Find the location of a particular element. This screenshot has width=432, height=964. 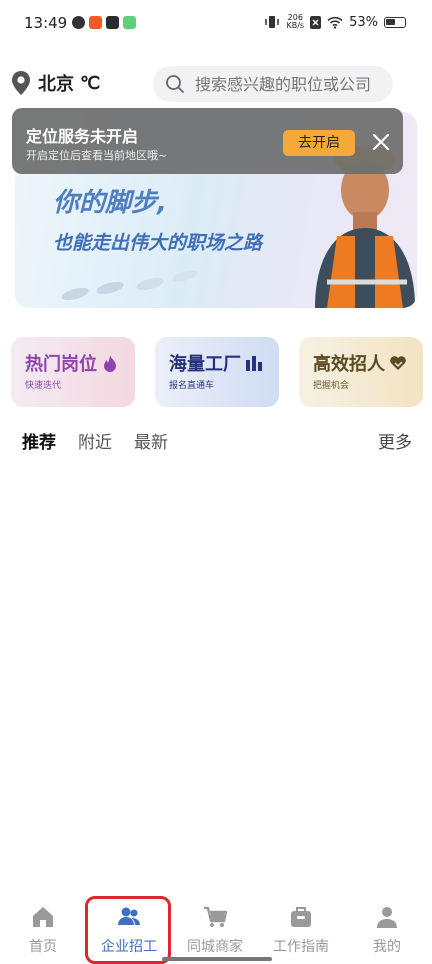

nav-home: 首页 is located at coordinates (43, 930).